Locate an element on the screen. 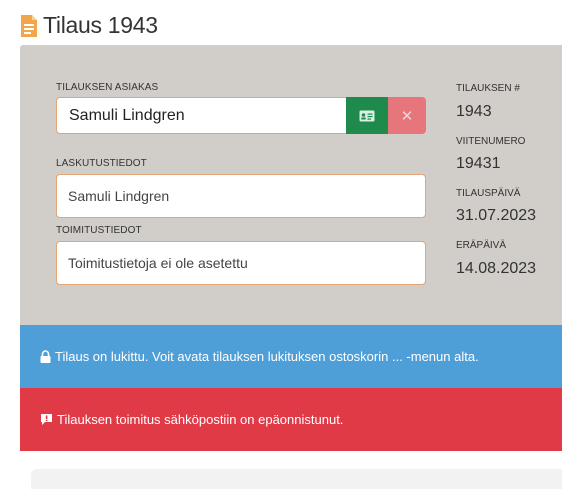 Image resolution: width=562 pixels, height=489 pixels. clear-customer-button: ✕ is located at coordinates (407, 115).